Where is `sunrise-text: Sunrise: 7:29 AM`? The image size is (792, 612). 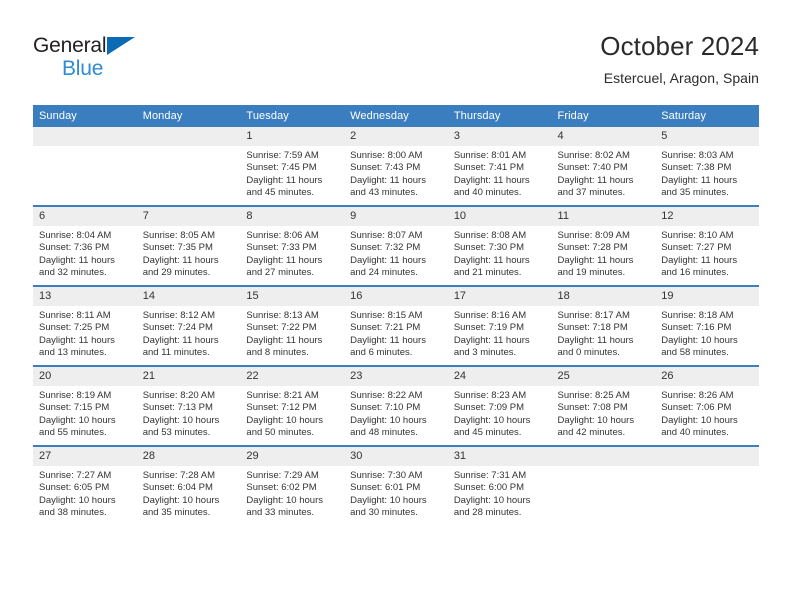 sunrise-text: Sunrise: 7:29 AM is located at coordinates (282, 475).